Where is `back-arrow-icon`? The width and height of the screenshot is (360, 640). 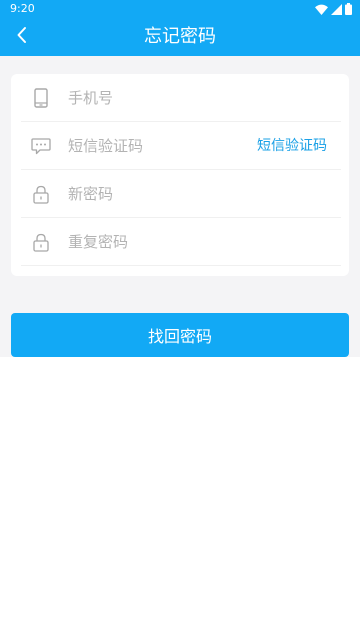 back-arrow-icon is located at coordinates (22, 37).